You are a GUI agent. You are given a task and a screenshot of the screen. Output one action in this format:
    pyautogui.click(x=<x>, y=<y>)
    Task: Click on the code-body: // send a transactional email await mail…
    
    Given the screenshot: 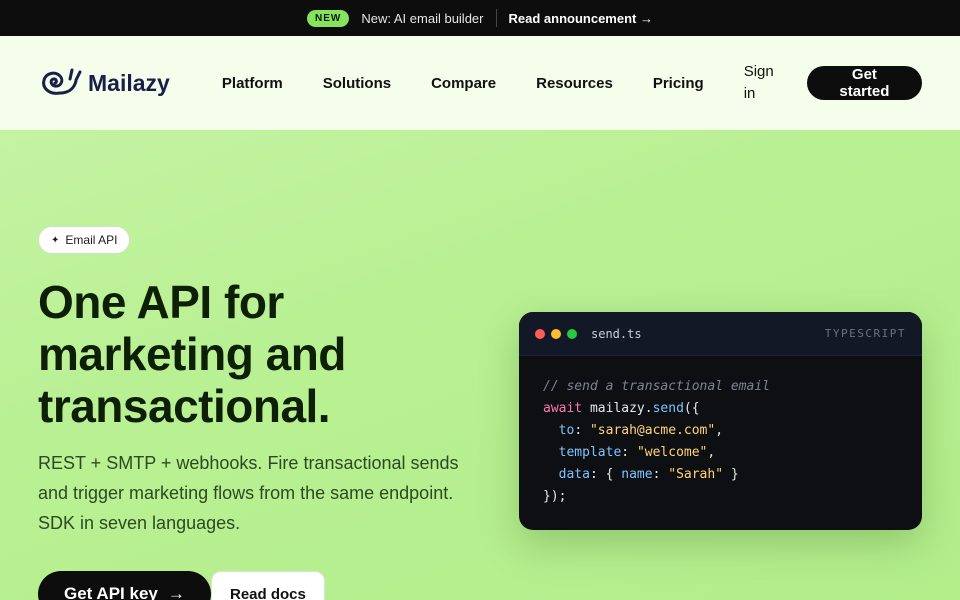 What is the action you would take?
    pyautogui.click(x=656, y=441)
    